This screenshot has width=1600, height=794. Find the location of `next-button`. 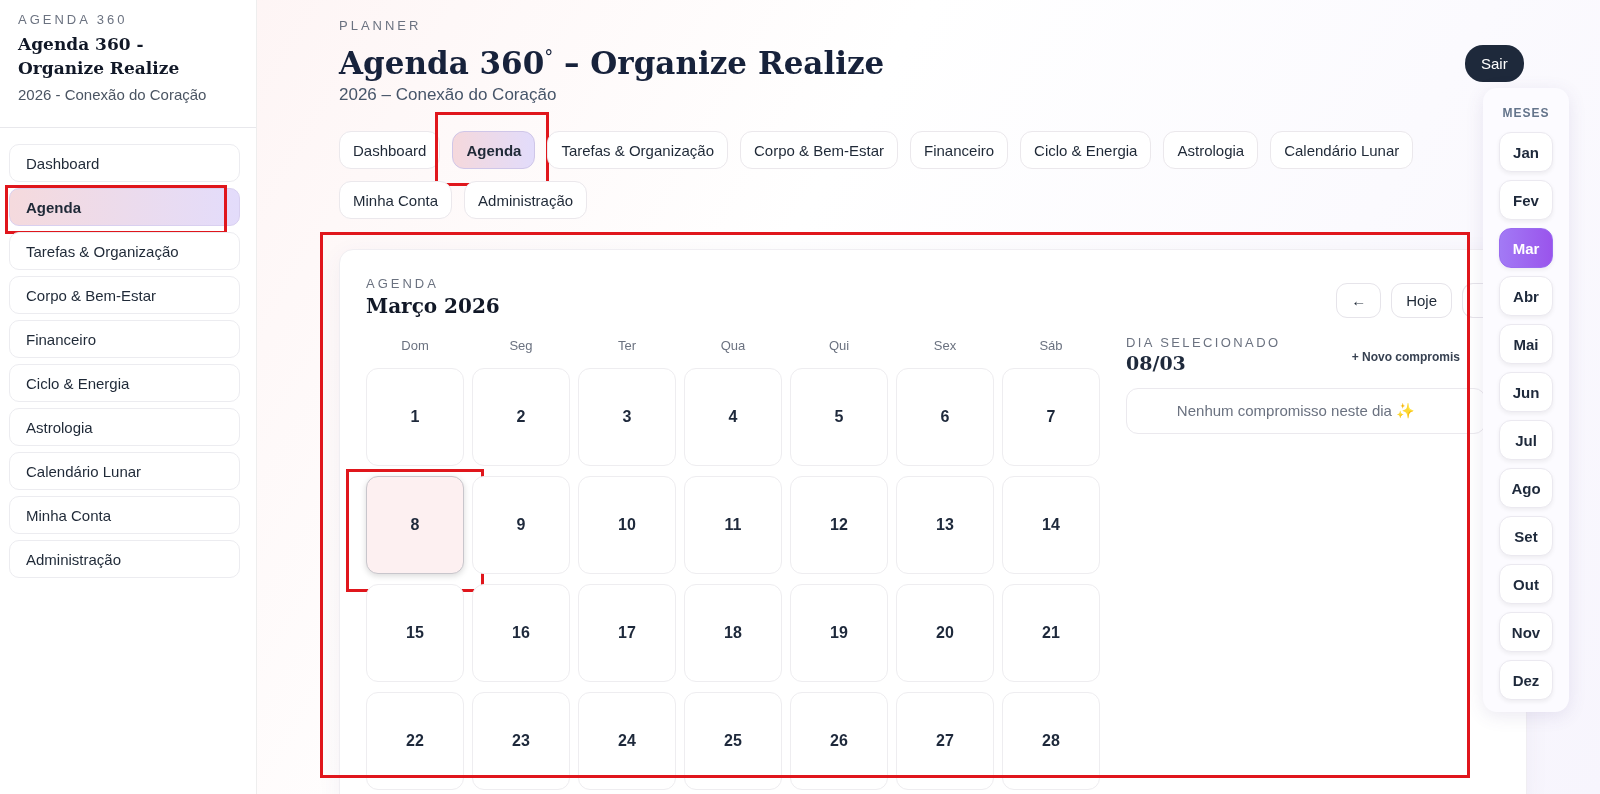

next-button is located at coordinates (1473, 301).